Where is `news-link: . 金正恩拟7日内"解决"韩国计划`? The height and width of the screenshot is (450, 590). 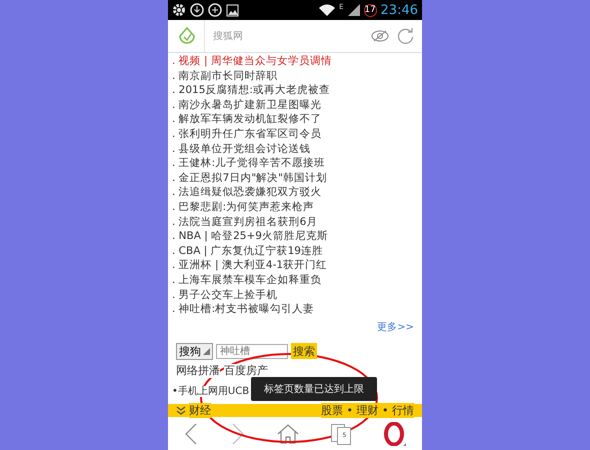 news-link: . 金正恩拟7日内"解决"韩国计划 is located at coordinates (297, 178).